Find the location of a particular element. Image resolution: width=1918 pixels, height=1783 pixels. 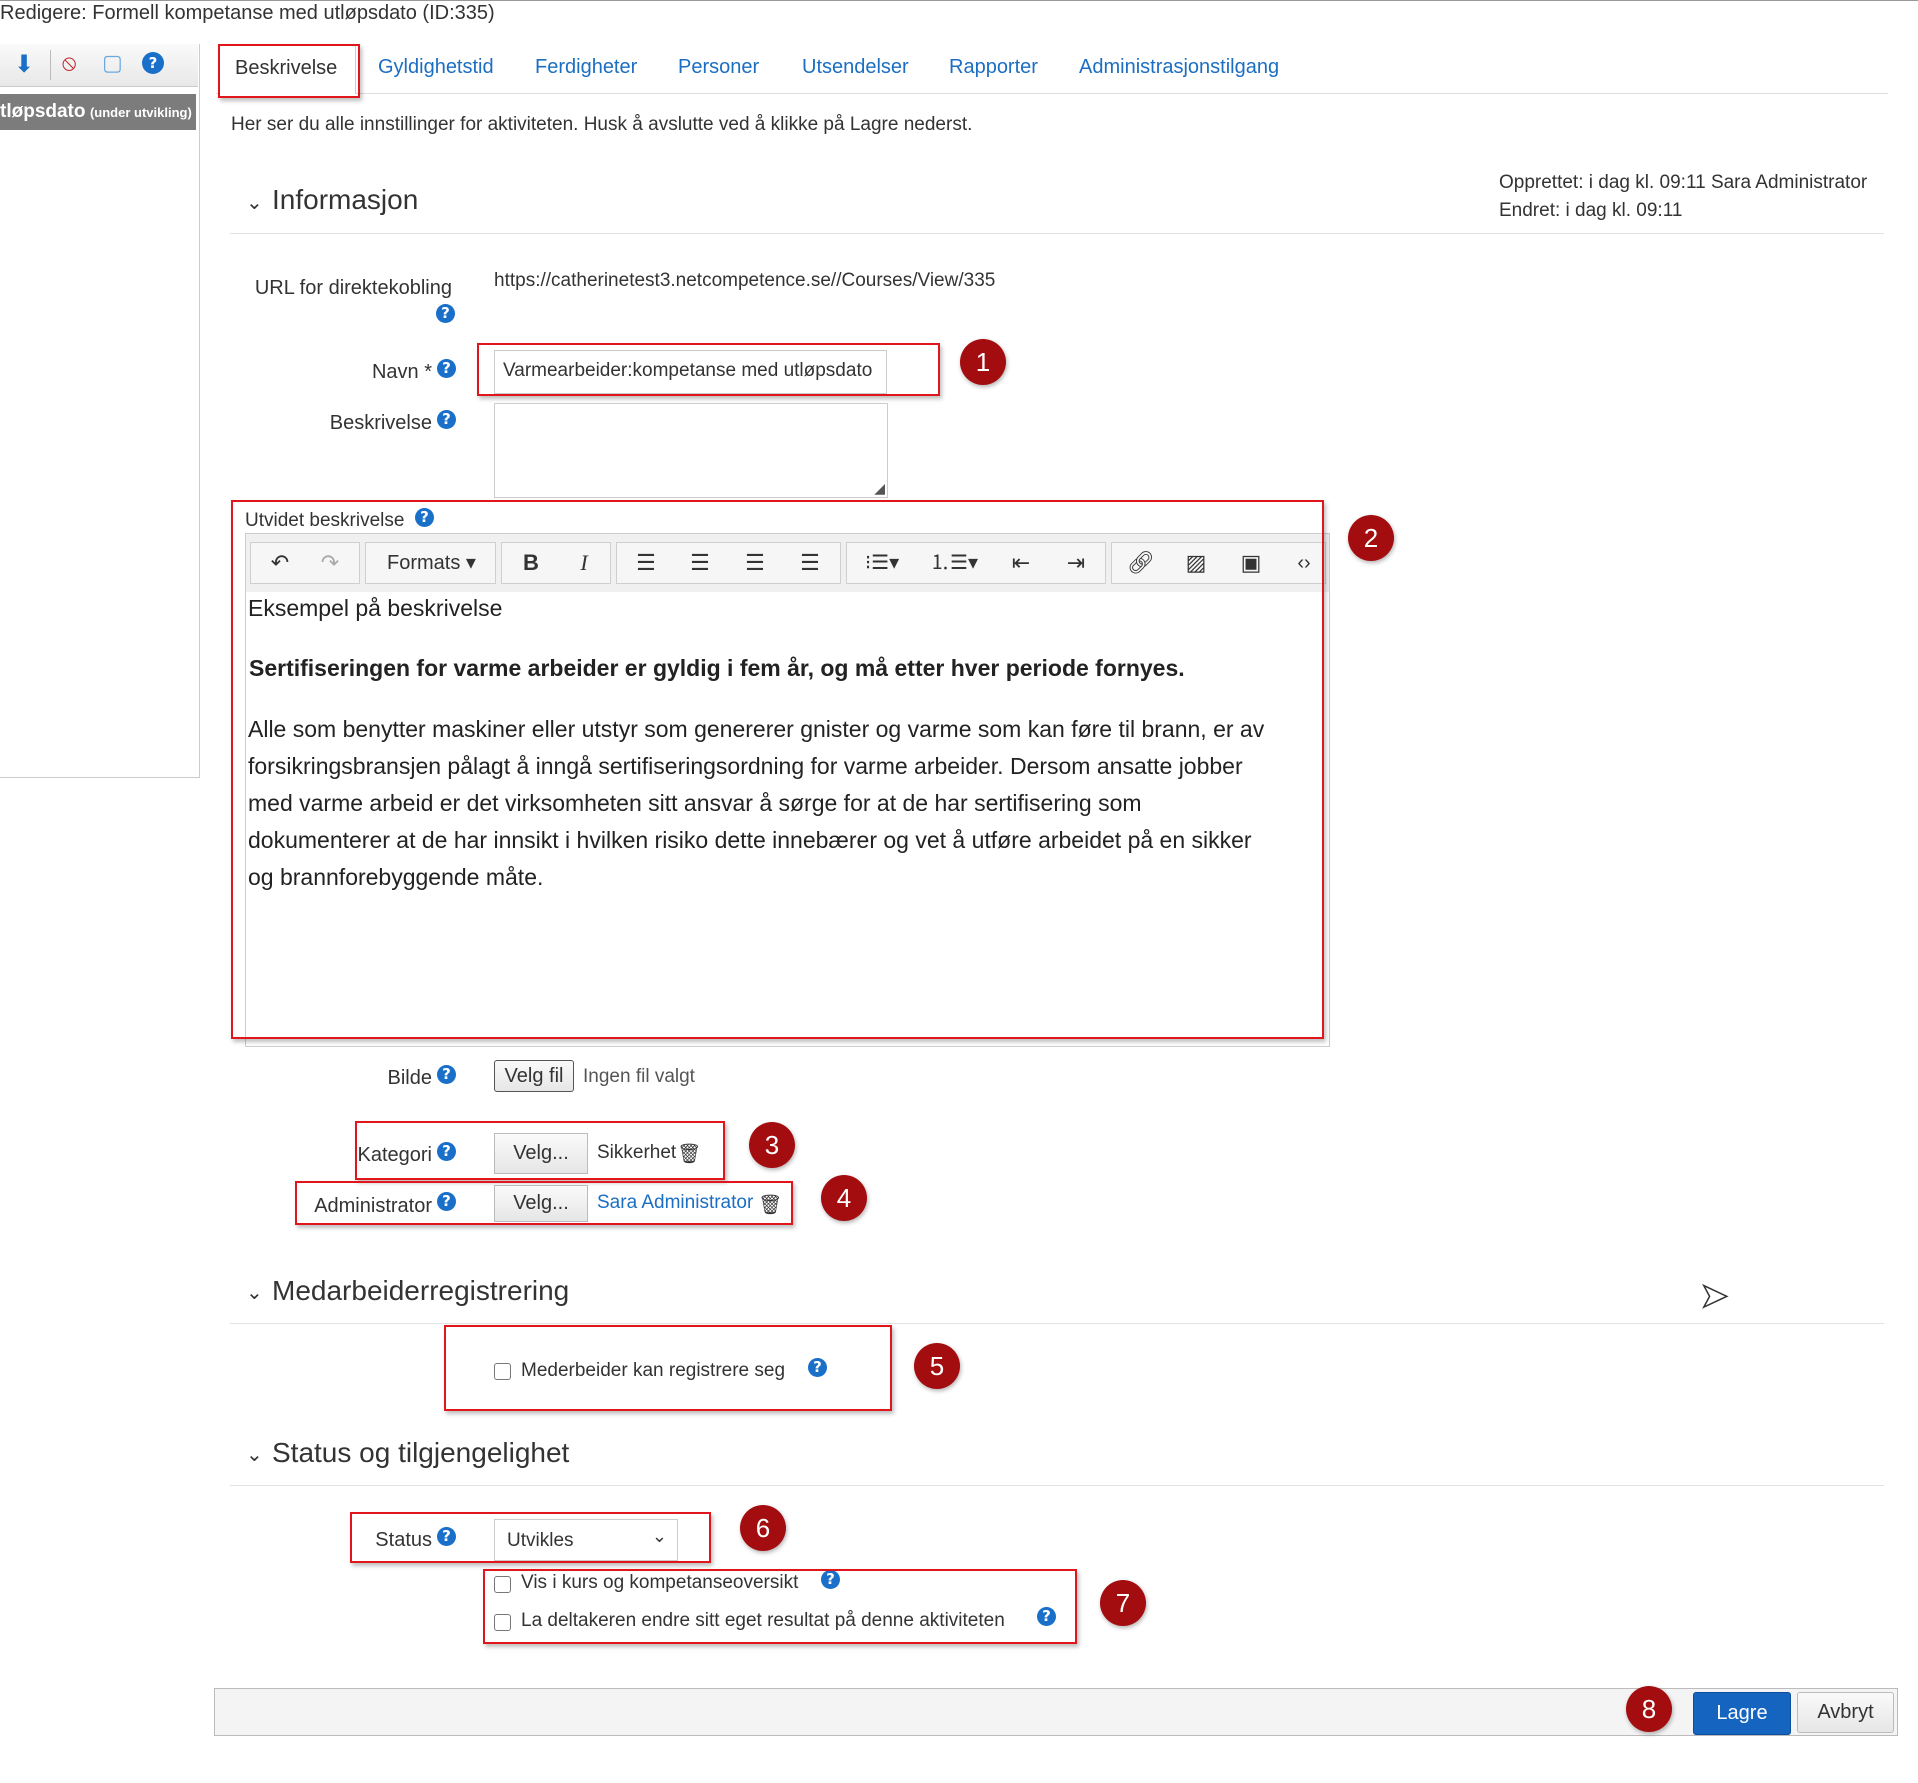

toolbar-divider is located at coordinates (50, 65).